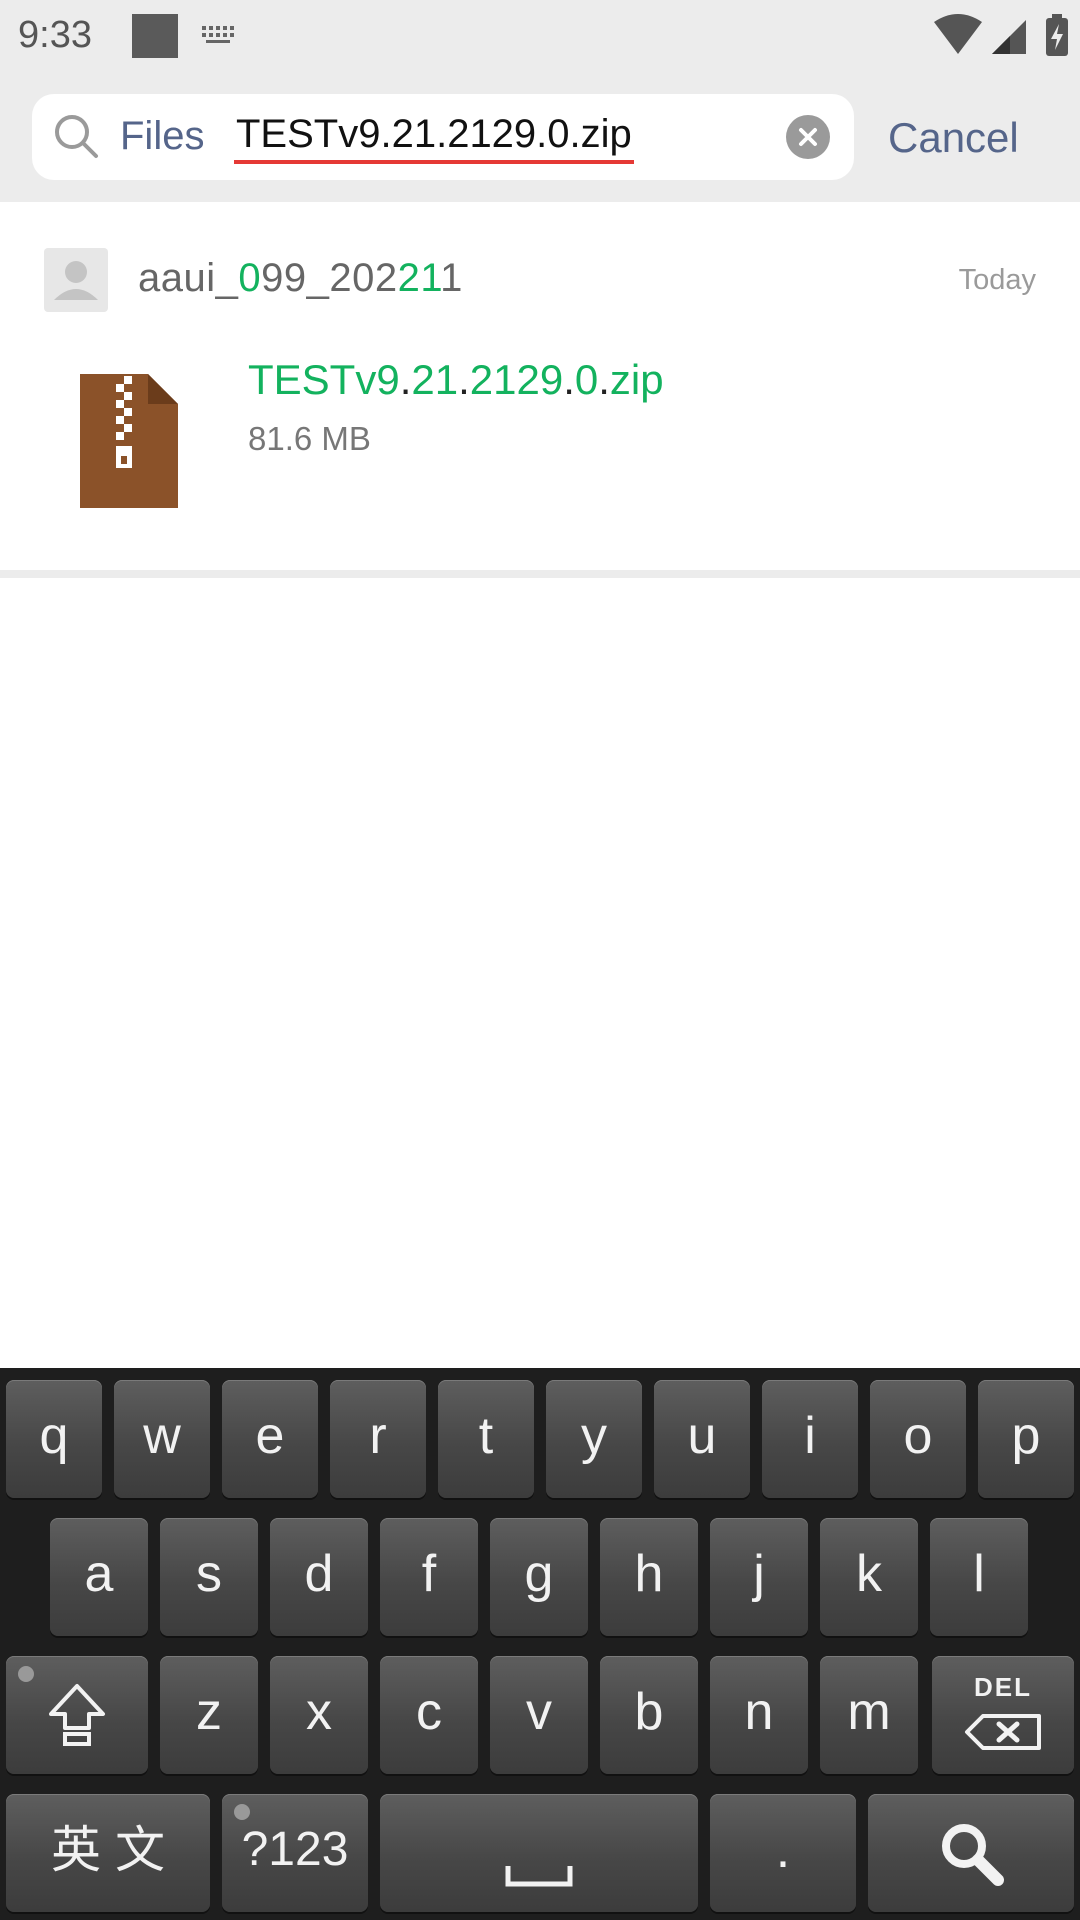 The height and width of the screenshot is (1920, 1080). What do you see at coordinates (759, 1715) in the screenshot?
I see `key-n: n` at bounding box center [759, 1715].